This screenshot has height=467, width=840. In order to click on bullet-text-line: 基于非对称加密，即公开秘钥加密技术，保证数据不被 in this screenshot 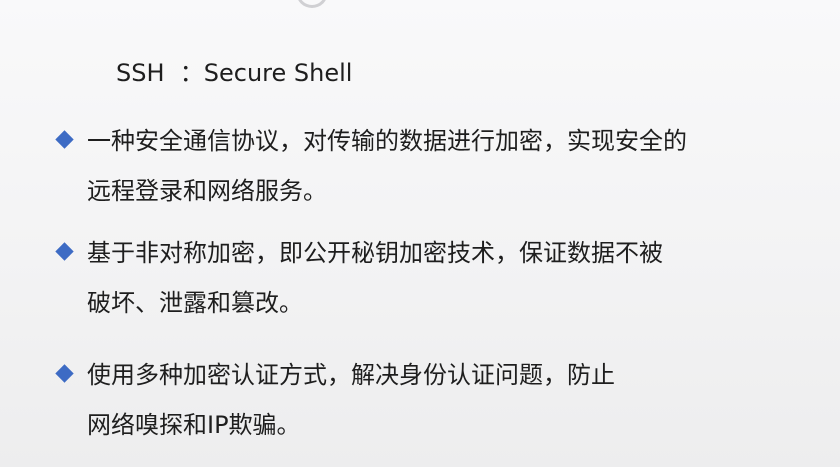, I will do `click(375, 253)`.